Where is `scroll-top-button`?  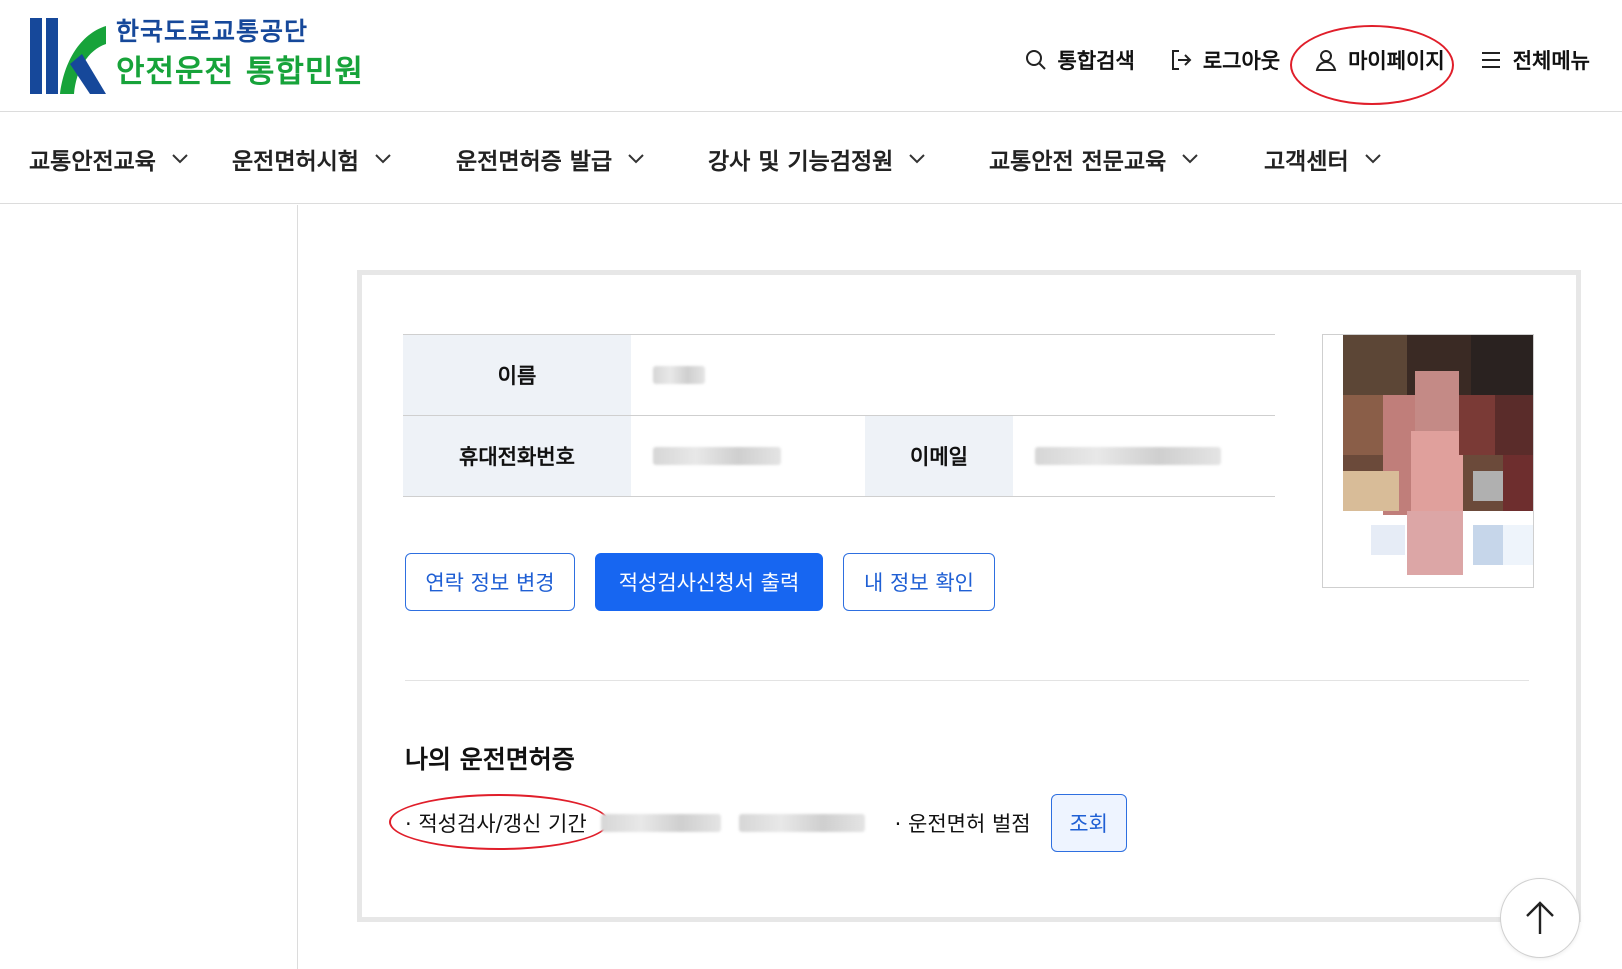
scroll-top-button is located at coordinates (1540, 918).